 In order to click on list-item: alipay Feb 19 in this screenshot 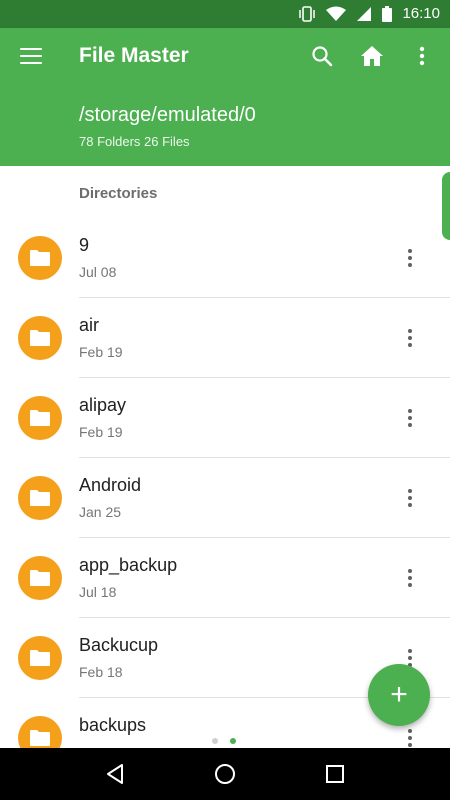, I will do `click(225, 418)`.